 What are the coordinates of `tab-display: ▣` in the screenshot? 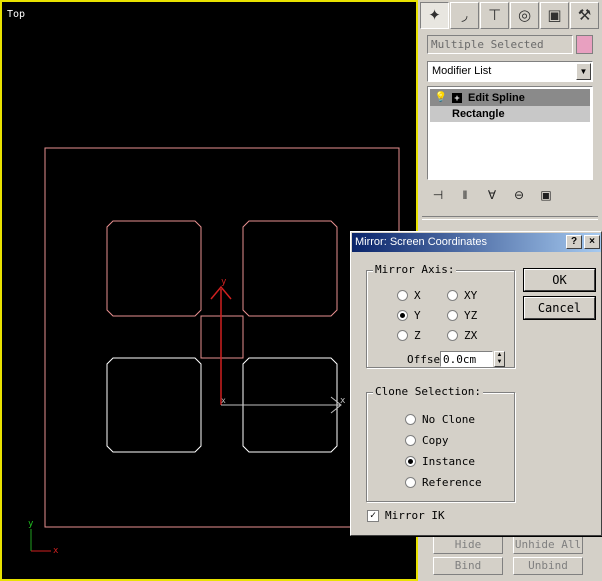 It's located at (554, 15).